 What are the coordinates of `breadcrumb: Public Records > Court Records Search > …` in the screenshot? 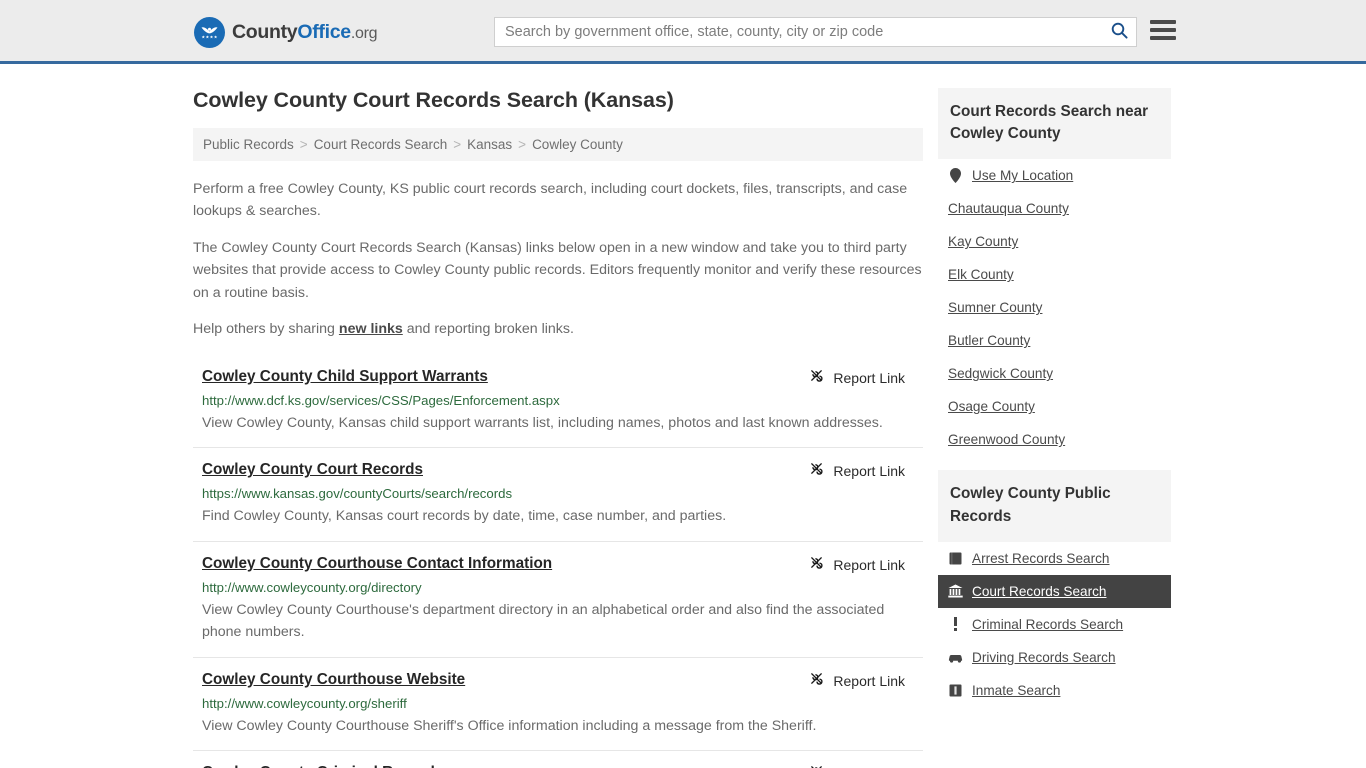 It's located at (558, 144).